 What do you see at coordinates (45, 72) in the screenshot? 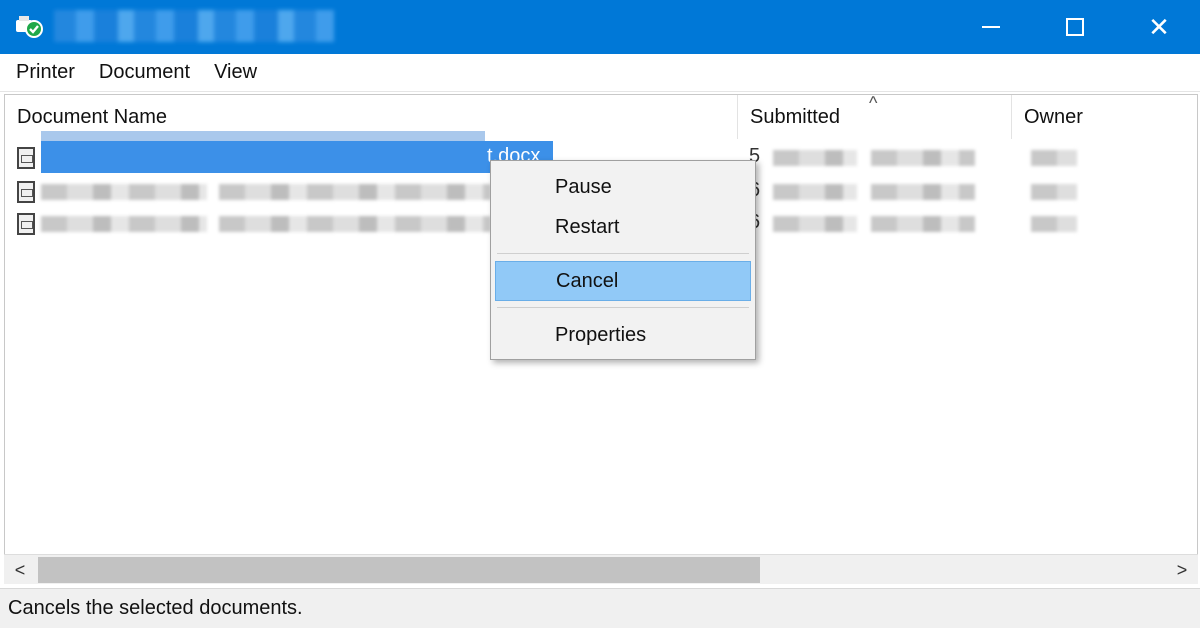
I see `menu-printer: Printer` at bounding box center [45, 72].